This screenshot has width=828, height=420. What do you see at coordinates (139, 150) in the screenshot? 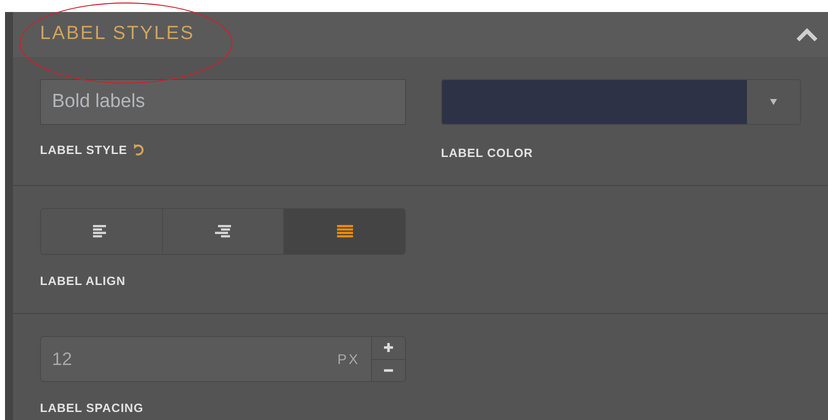
I see `reset-icon` at bounding box center [139, 150].